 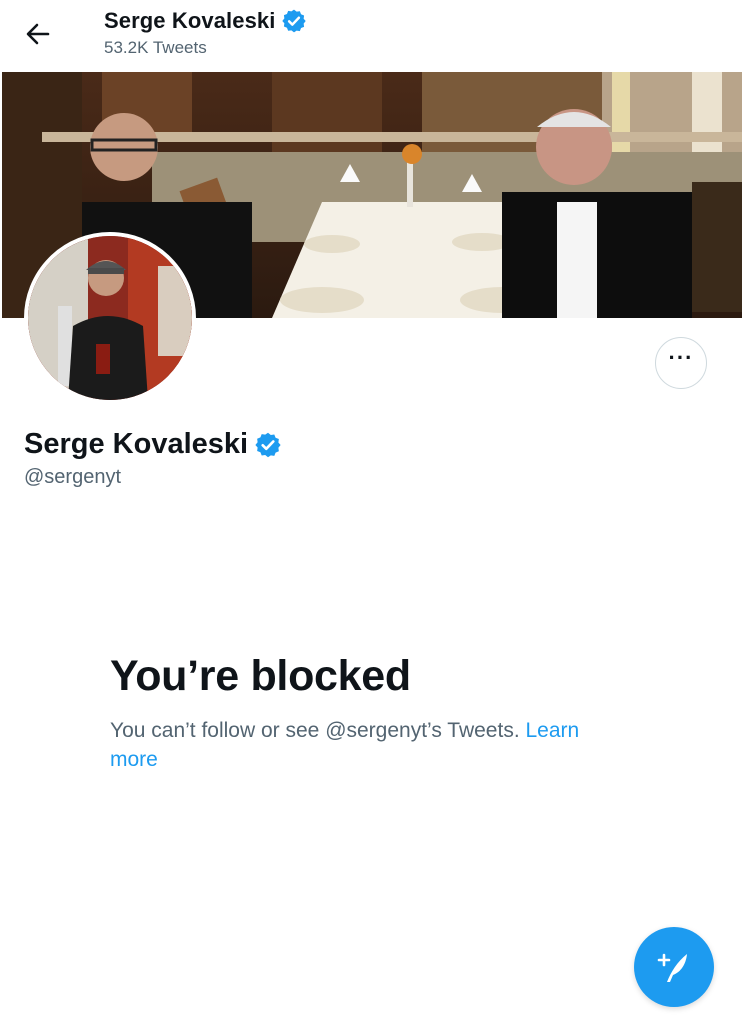 I want to click on profile-name: Serge Kovaleski, so click(x=136, y=444).